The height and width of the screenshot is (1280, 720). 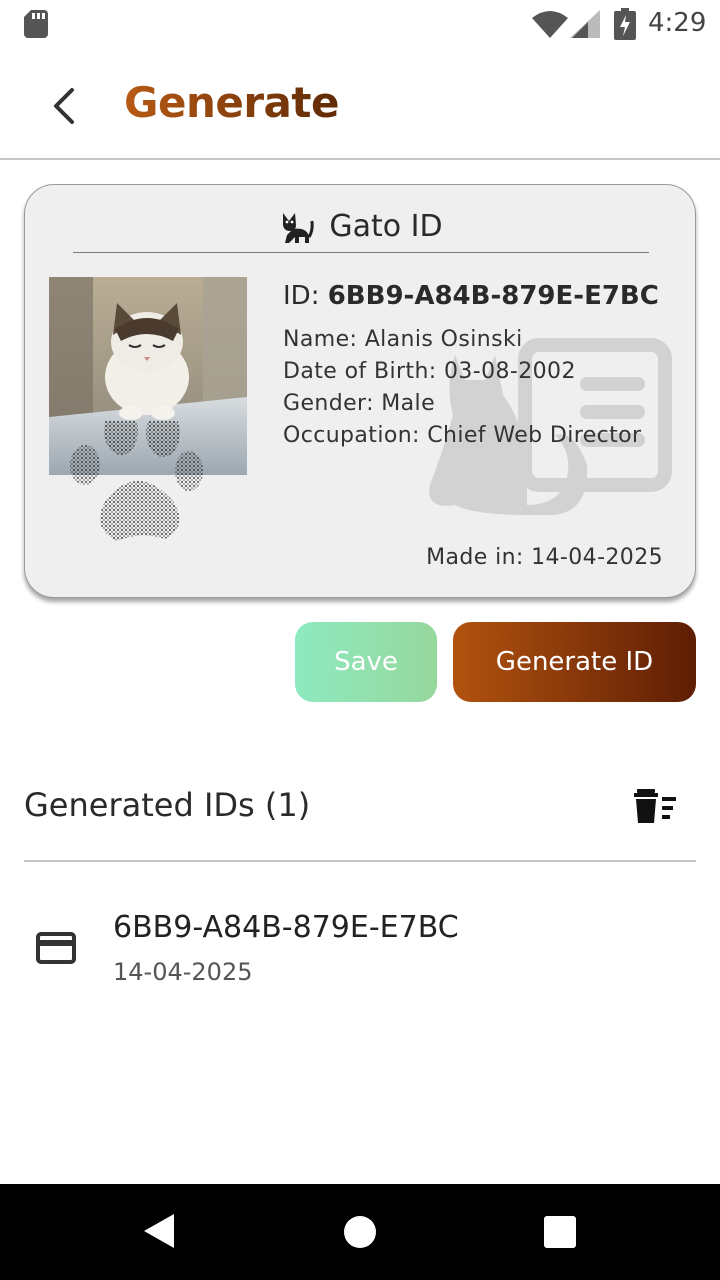 I want to click on card-id-label: ID:, so click(x=301, y=296).